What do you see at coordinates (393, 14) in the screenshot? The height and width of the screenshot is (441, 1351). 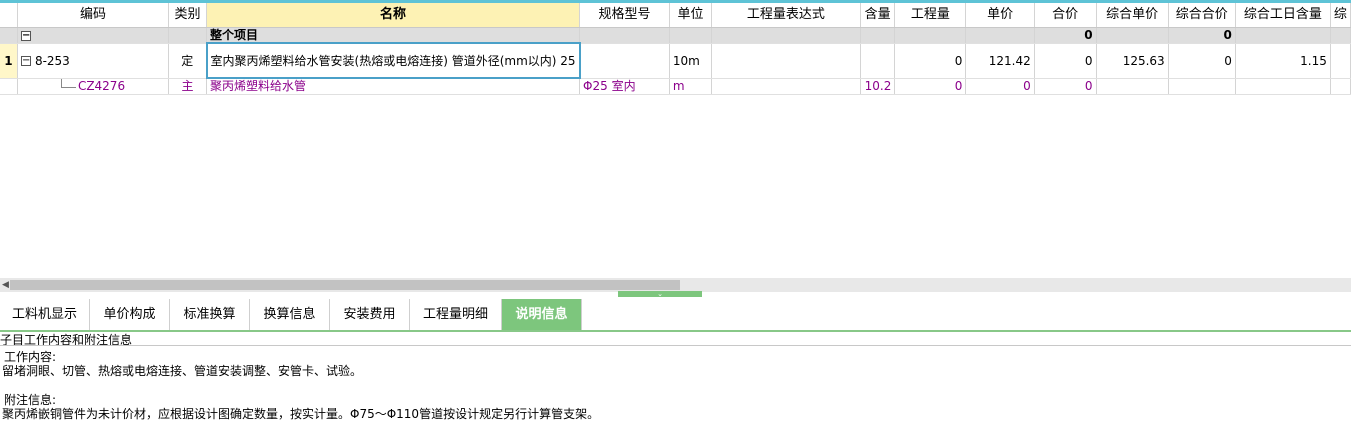 I see `col-header-name: 名称` at bounding box center [393, 14].